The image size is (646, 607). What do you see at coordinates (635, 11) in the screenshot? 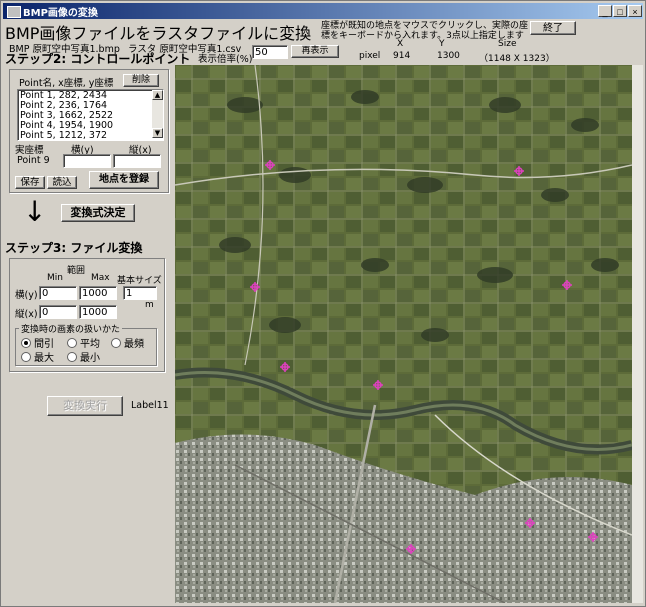
I see `close-button: ×` at bounding box center [635, 11].